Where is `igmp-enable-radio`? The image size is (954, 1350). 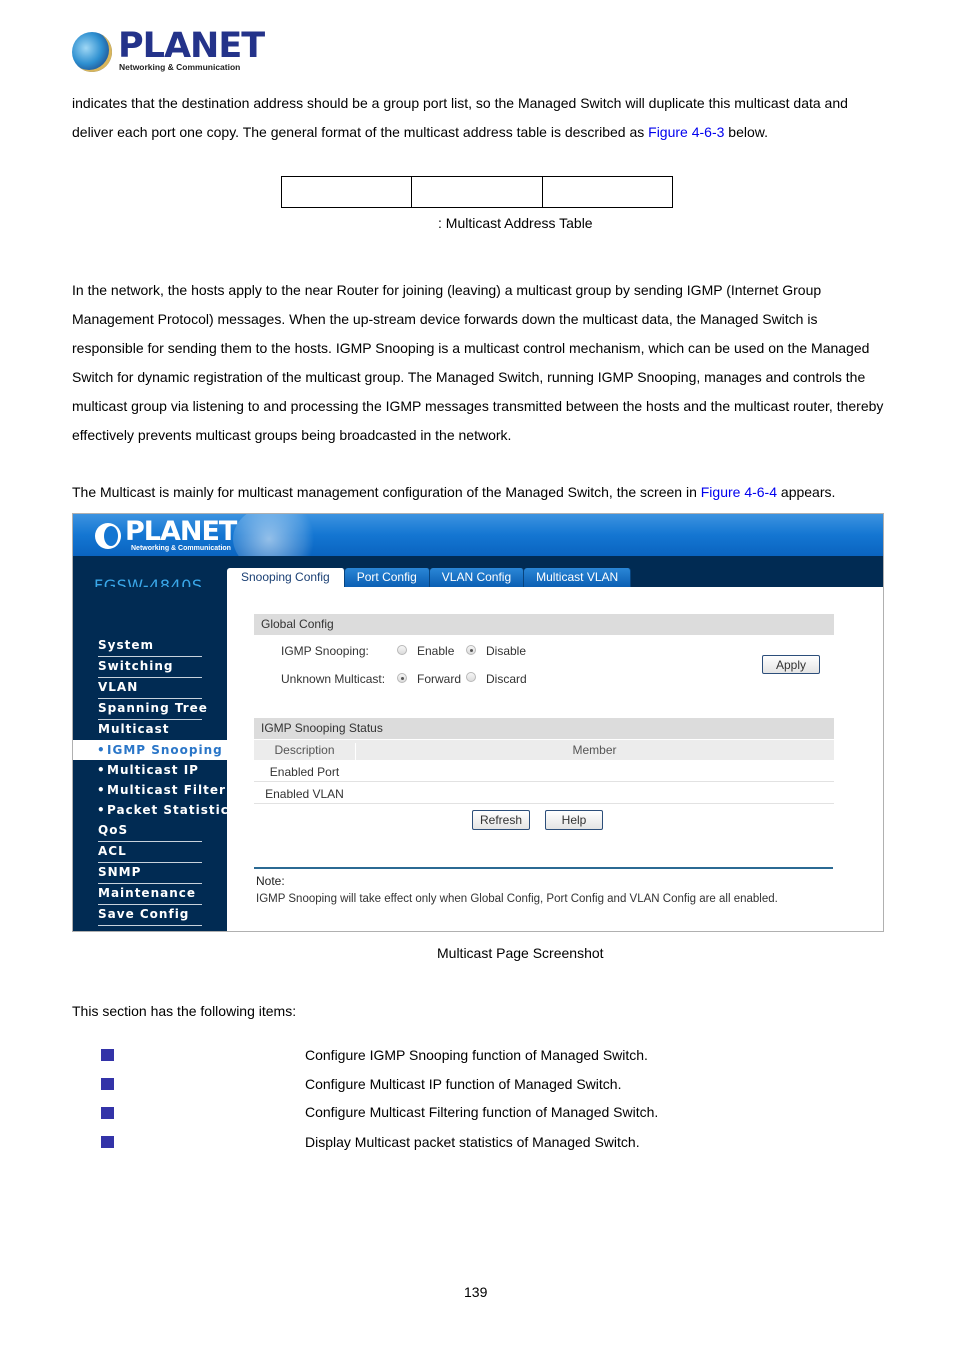 igmp-enable-radio is located at coordinates (402, 650).